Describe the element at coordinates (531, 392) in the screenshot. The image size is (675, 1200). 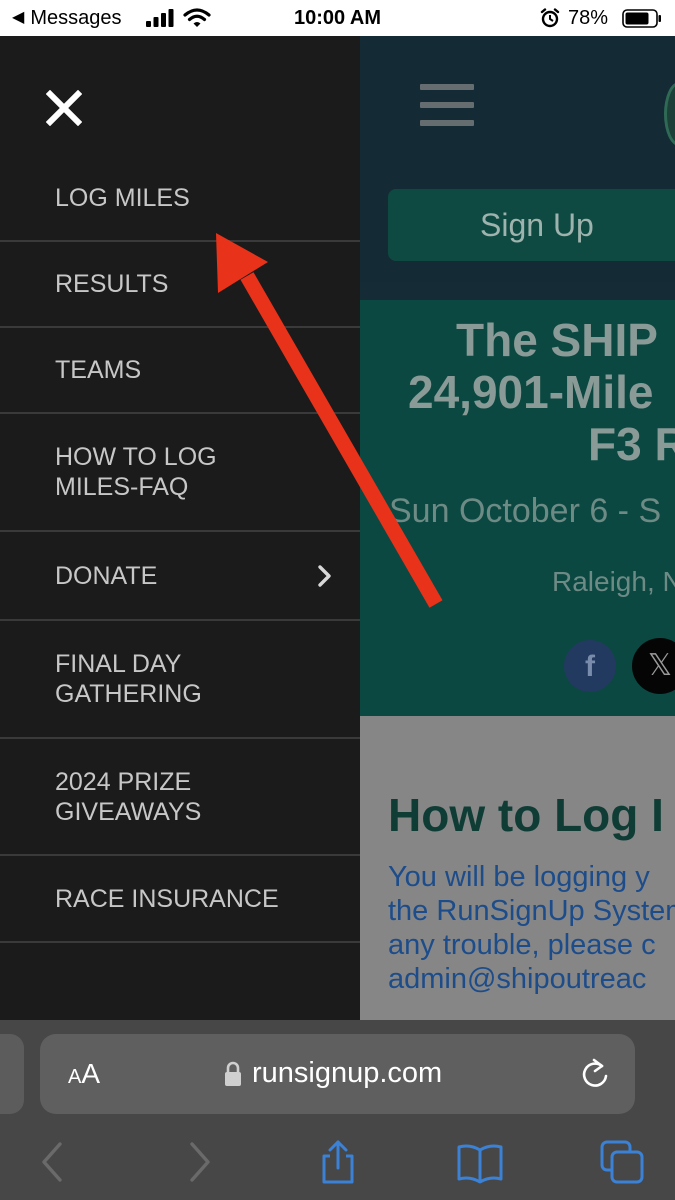
I see `event-title-line: 24,901-Mile` at that location.